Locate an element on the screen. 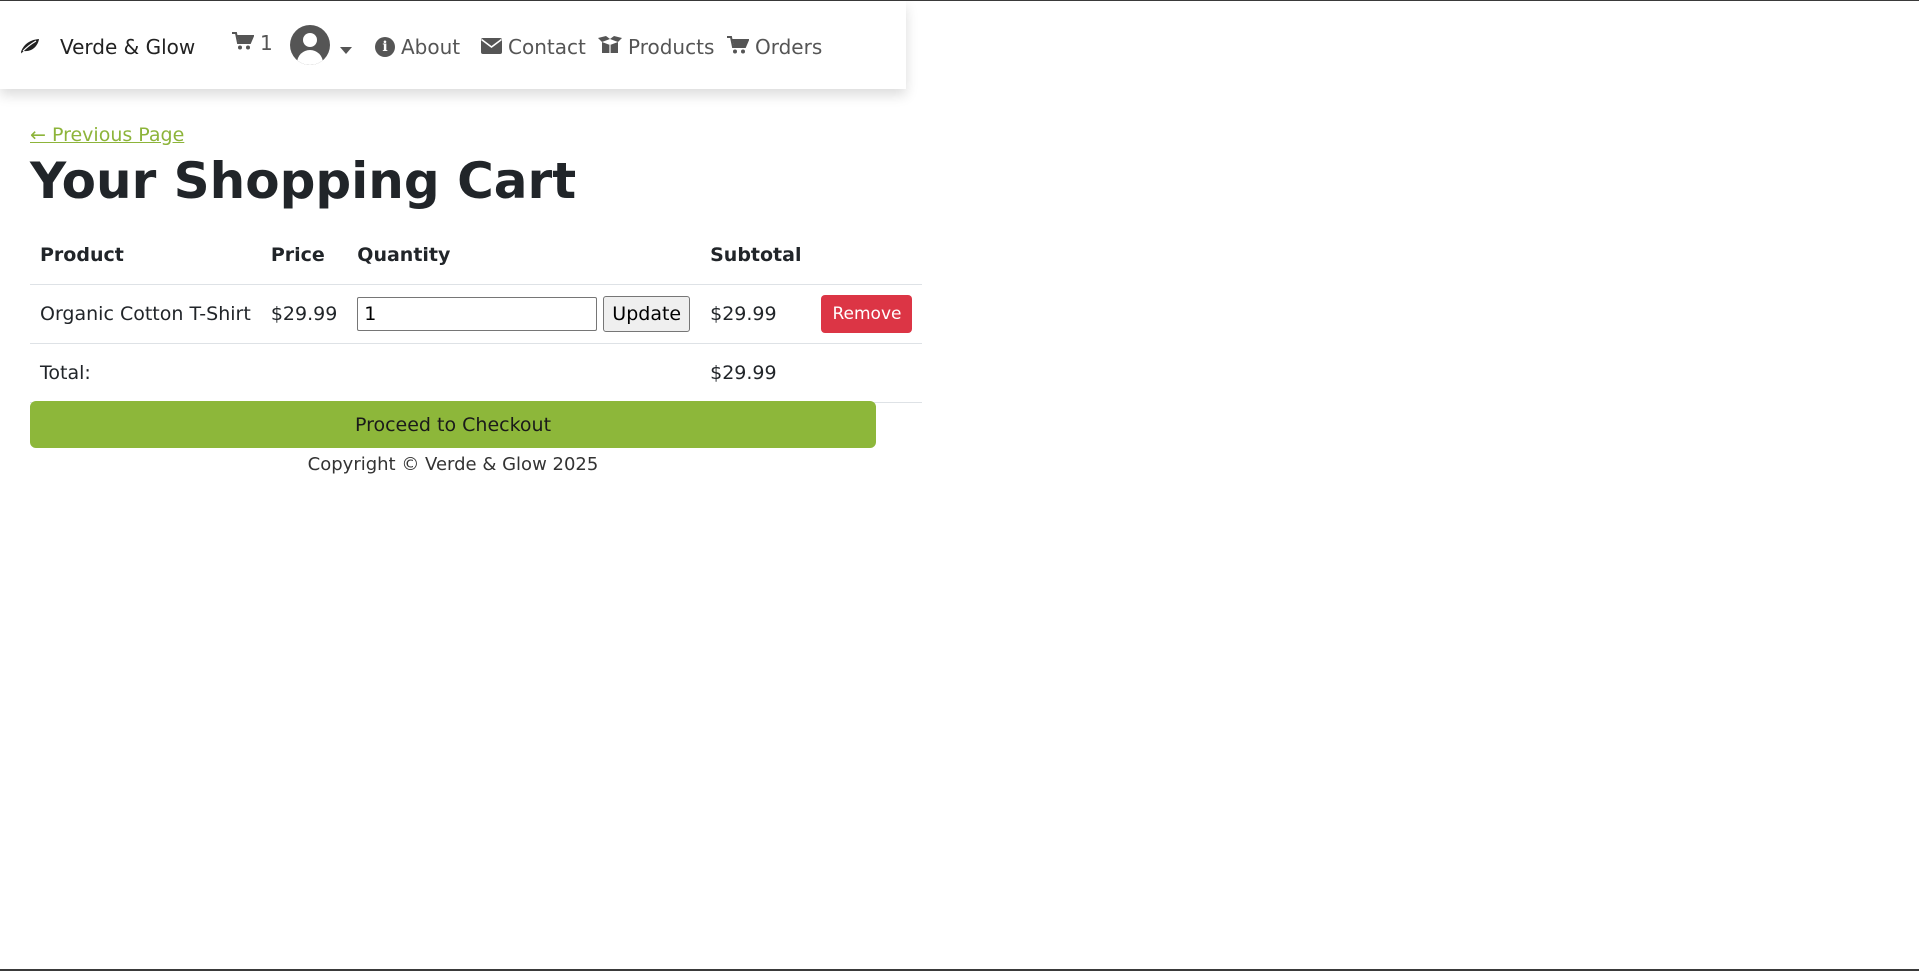 This screenshot has width=1919, height=971. caret-down-icon is located at coordinates (346, 50).